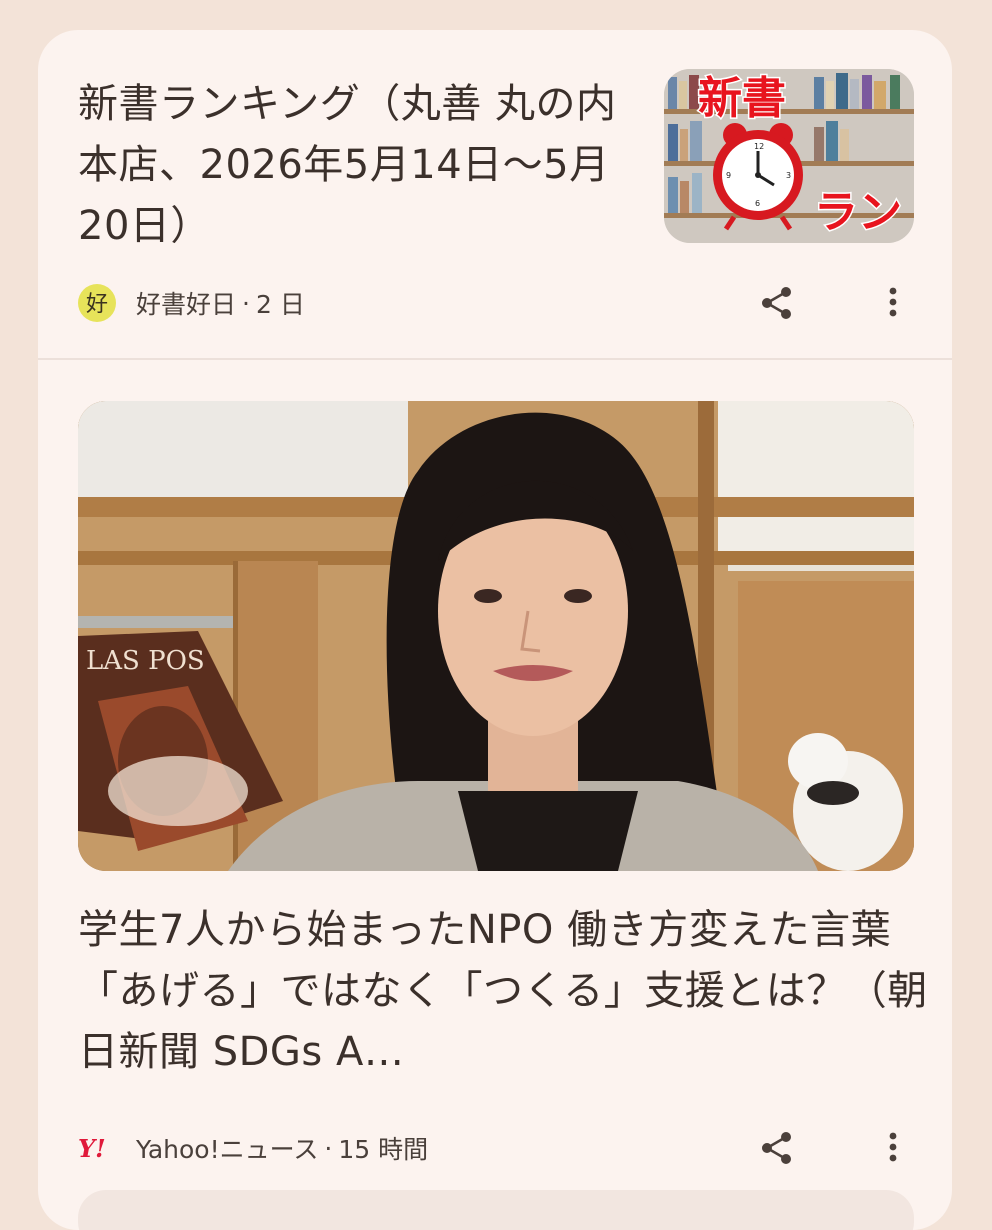 This screenshot has height=1230, width=992. I want to click on bookshelf-clock-thumbnail: 新書 ラン 12 3 6 9, so click(789, 156).